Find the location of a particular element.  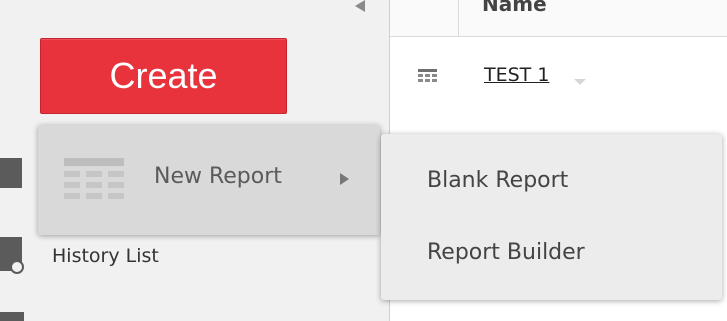

menu-item-blank-report: Blank Report is located at coordinates (551, 183).